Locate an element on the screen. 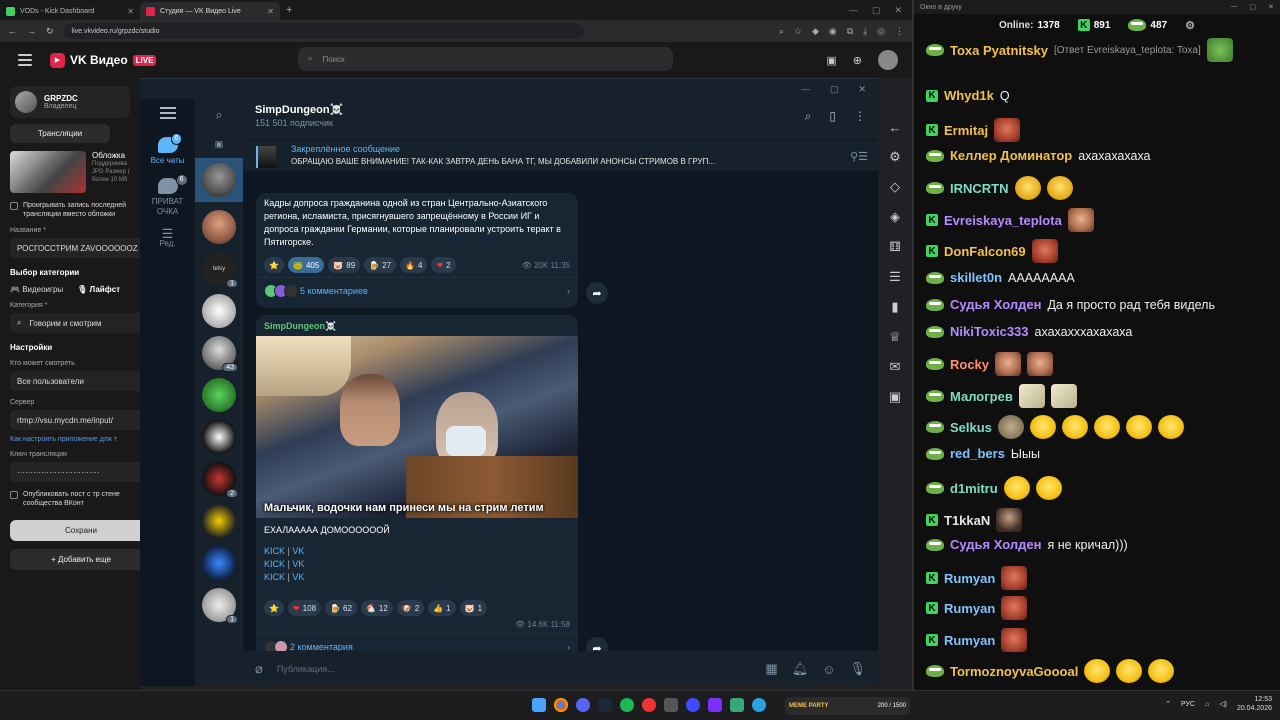  new-tab-icon: + is located at coordinates (289, 10).